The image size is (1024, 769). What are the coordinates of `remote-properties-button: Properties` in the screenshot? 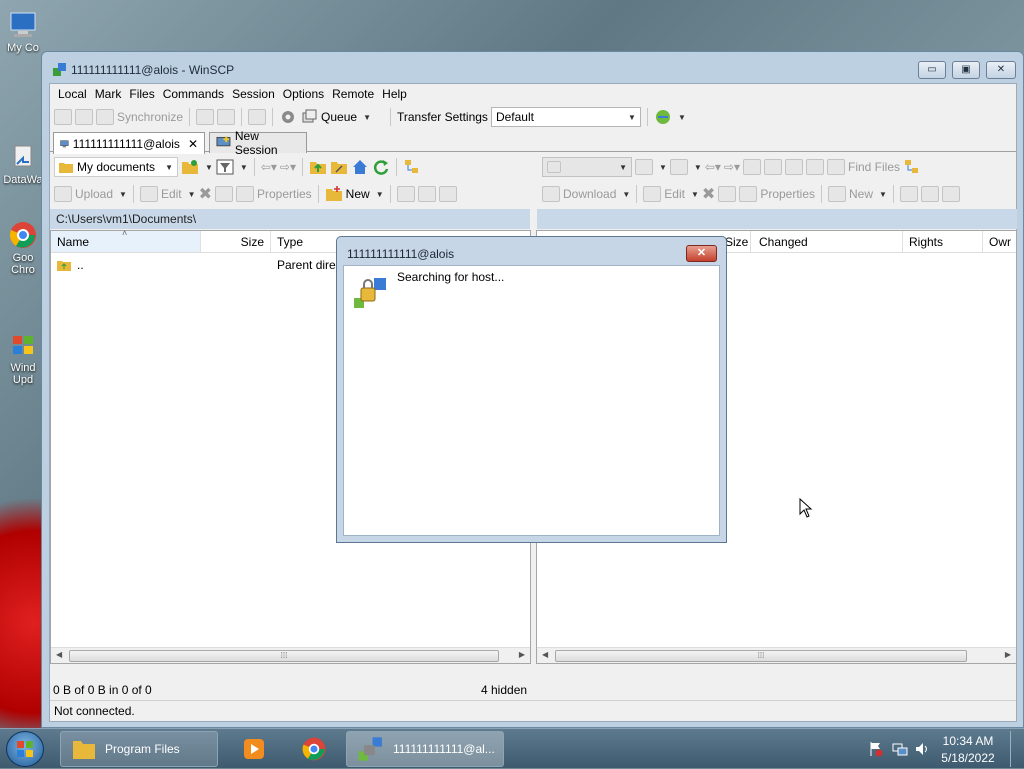 It's located at (787, 194).